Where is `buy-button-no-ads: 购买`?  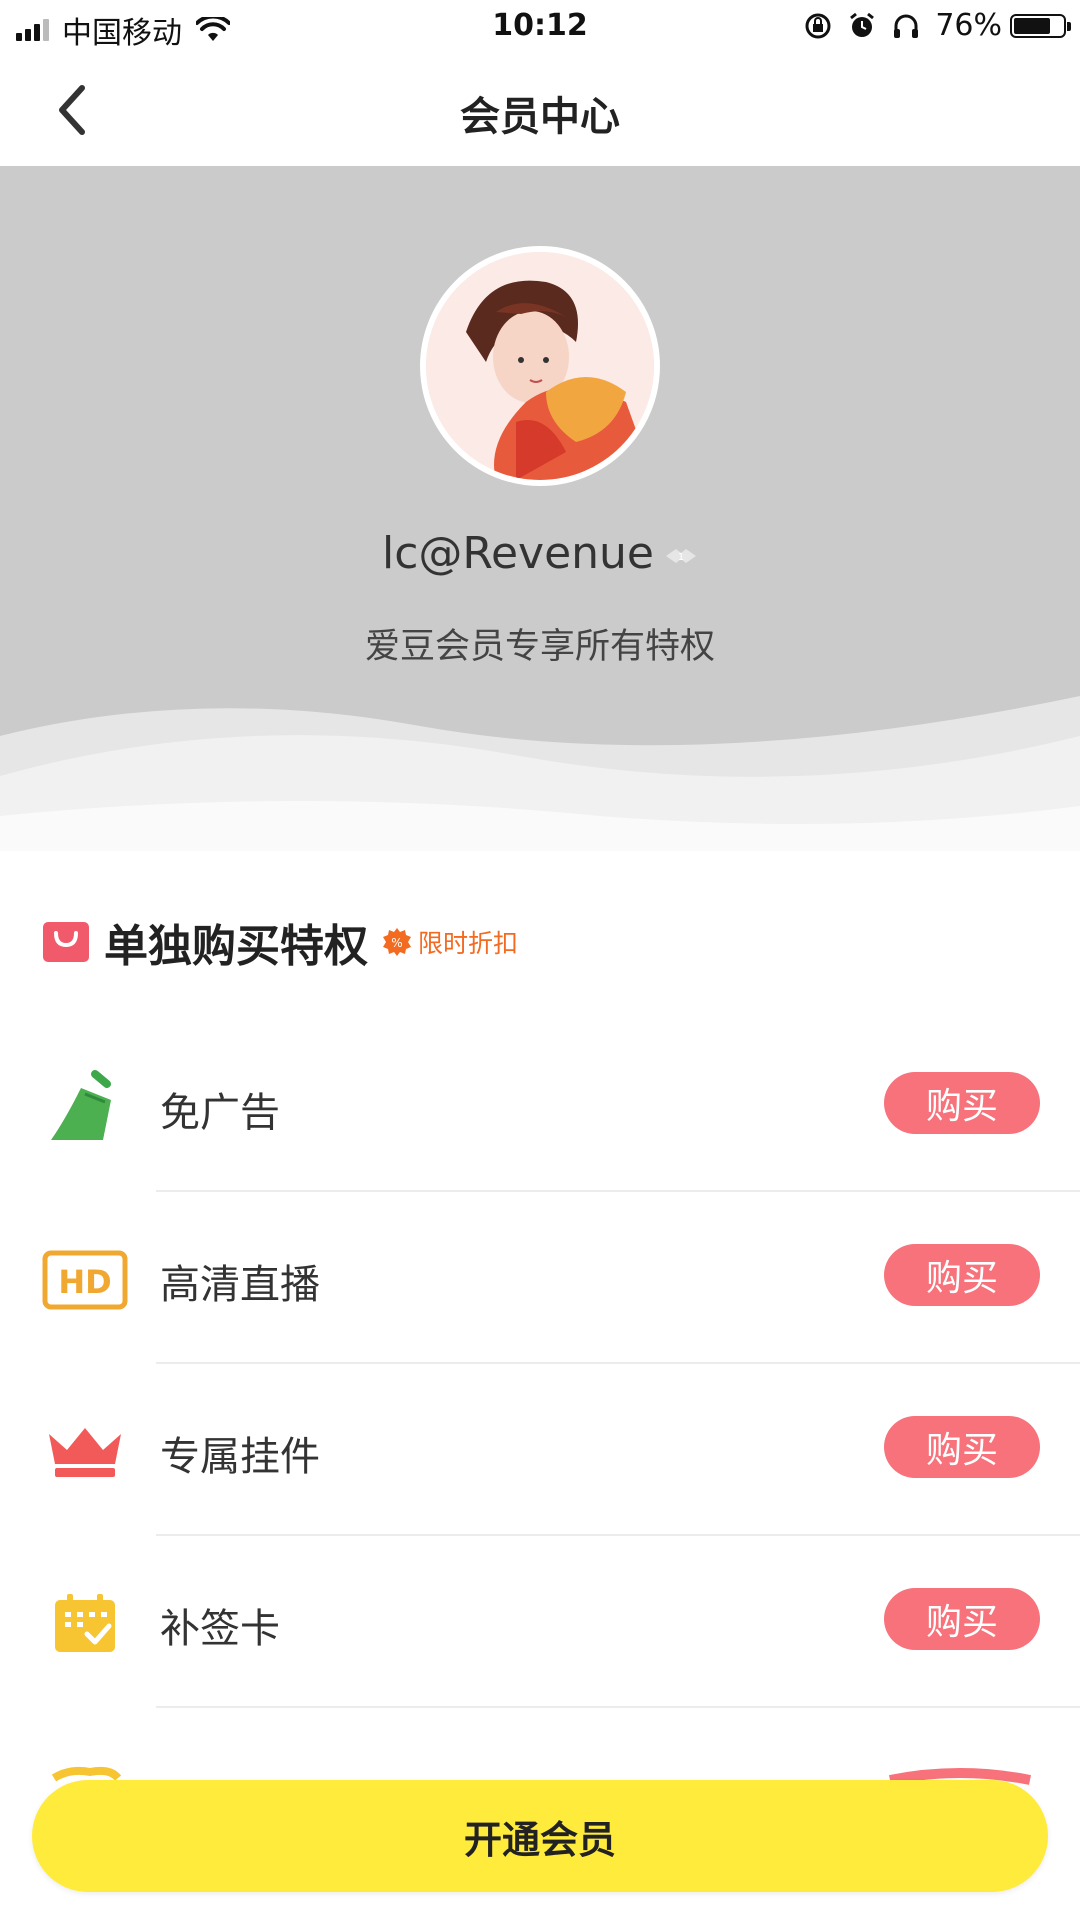
buy-button-no-ads: 购买 is located at coordinates (962, 1103).